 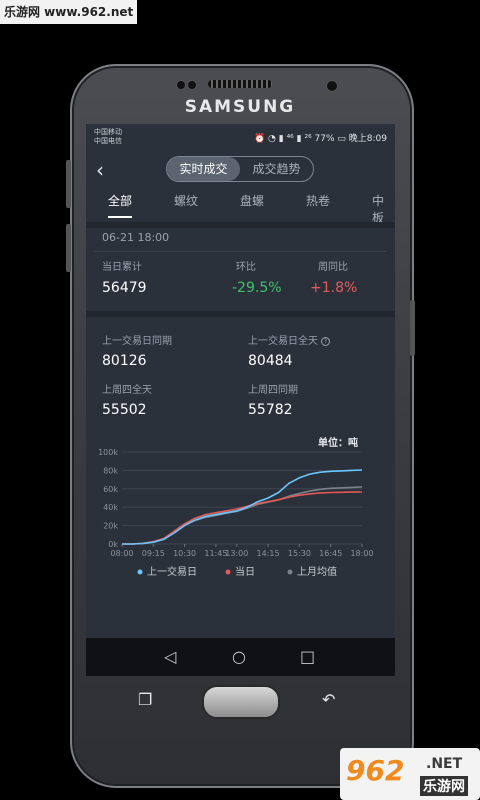 What do you see at coordinates (110, 470) in the screenshot?
I see `y-tick-label: 80k` at bounding box center [110, 470].